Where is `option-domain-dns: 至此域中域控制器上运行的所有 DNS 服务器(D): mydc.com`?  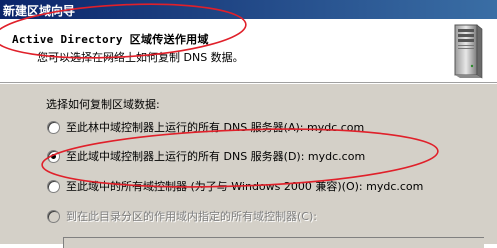
option-domain-dns: 至此域中域控制器上运行的所有 DNS 服务器(D): mydc.com is located at coordinates (206, 156).